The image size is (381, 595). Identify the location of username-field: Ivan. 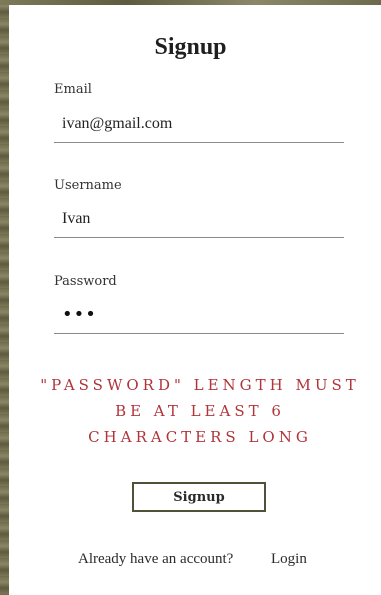
(76, 219).